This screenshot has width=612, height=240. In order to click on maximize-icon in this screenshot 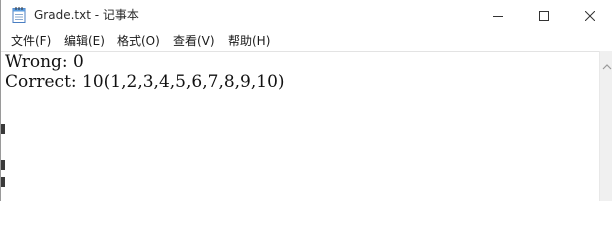, I will do `click(544, 15)`.